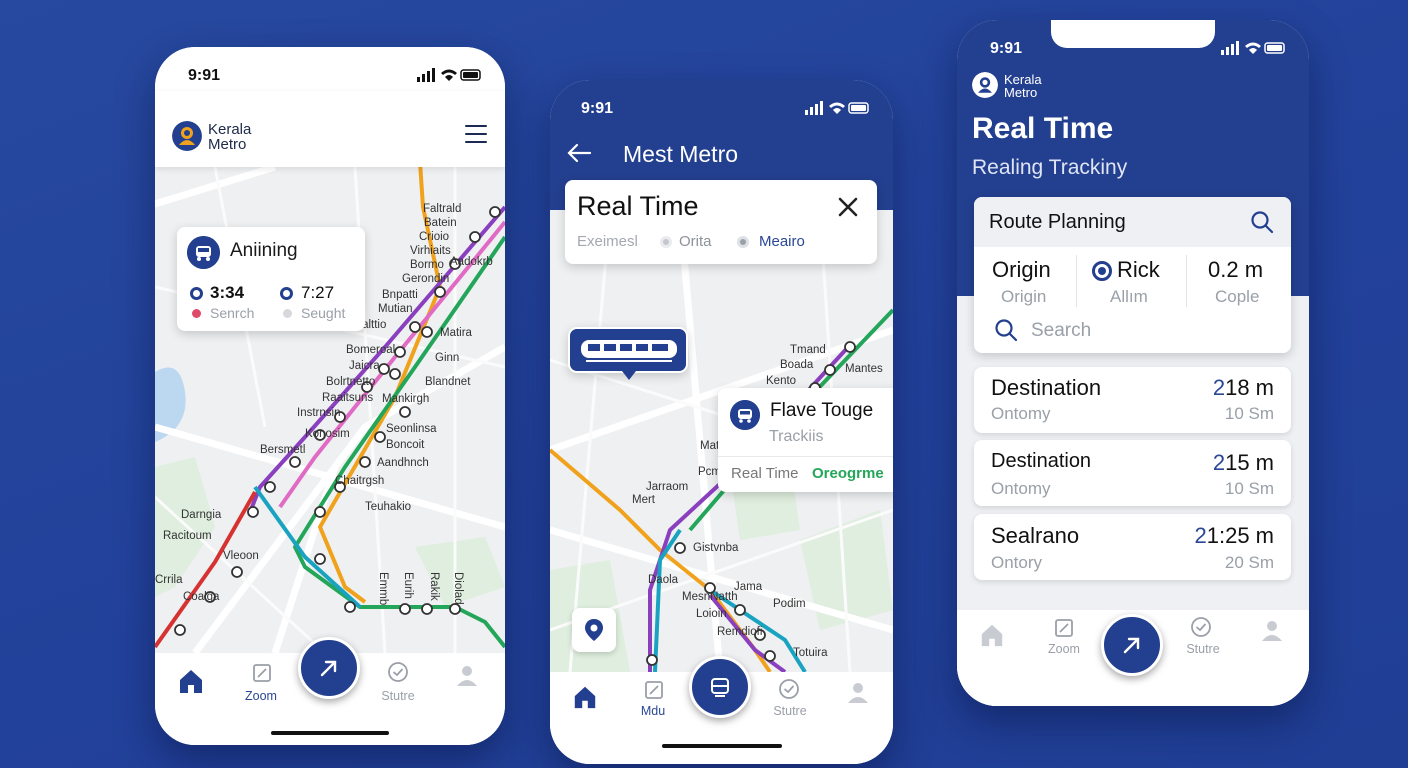 This screenshot has width=1408, height=768. I want to click on brand-name: Kerala Metro, so click(229, 137).